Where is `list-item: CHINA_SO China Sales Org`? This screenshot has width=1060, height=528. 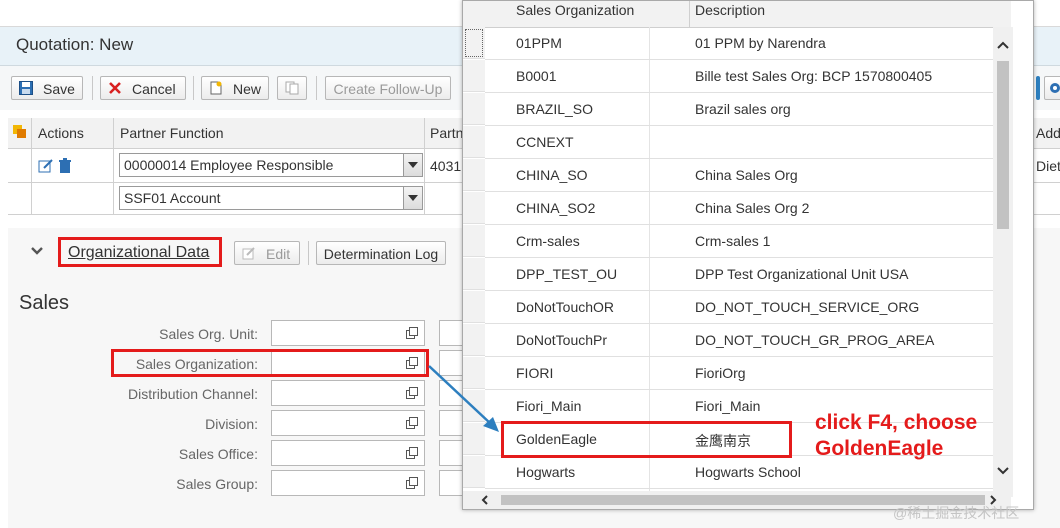 list-item: CHINA_SO China Sales Org is located at coordinates (748, 175).